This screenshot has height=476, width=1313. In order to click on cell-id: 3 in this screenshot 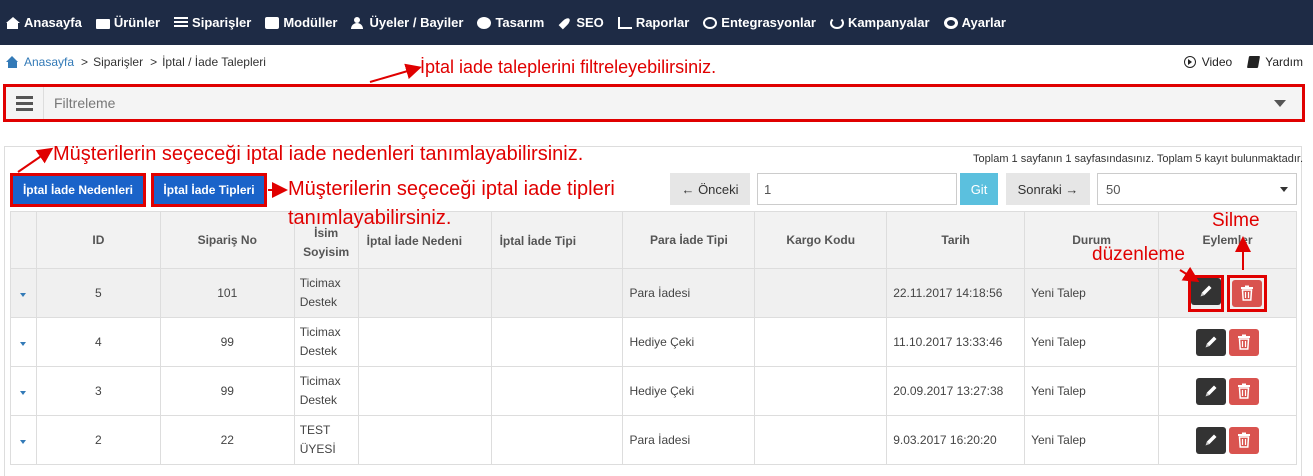, I will do `click(98, 391)`.